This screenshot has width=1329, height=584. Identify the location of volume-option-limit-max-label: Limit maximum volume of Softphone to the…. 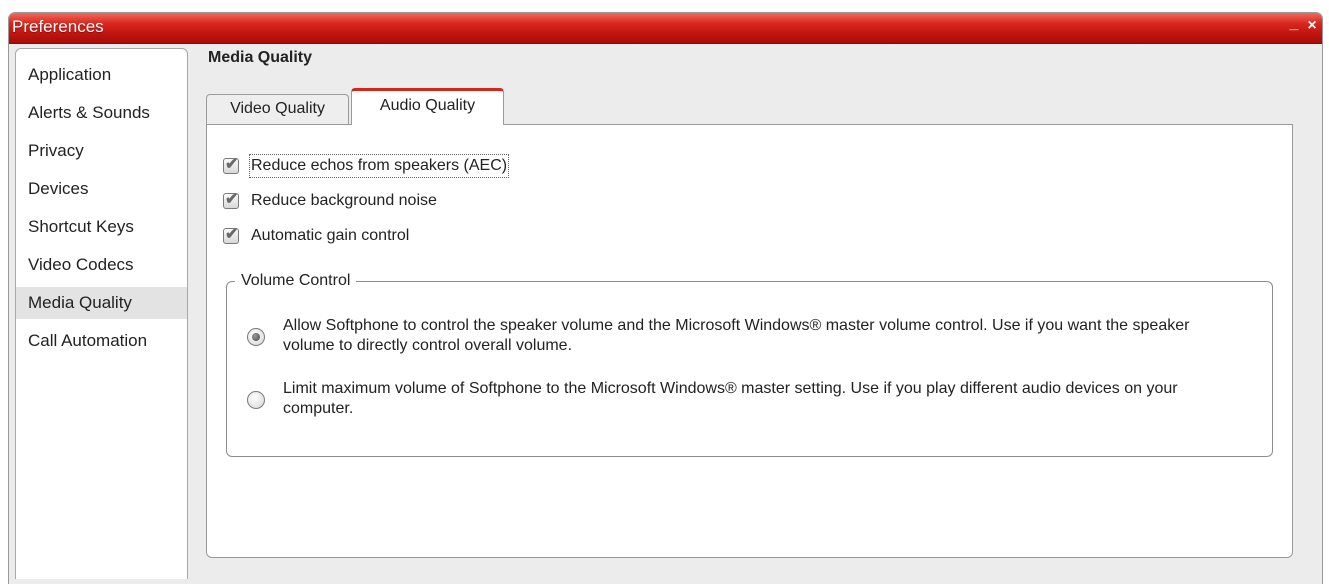
(730, 398).